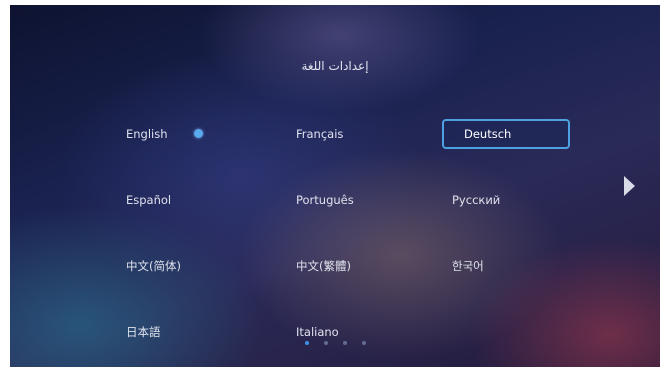 The width and height of the screenshot is (670, 370). Describe the element at coordinates (335, 344) in the screenshot. I see `page-indicator` at that location.